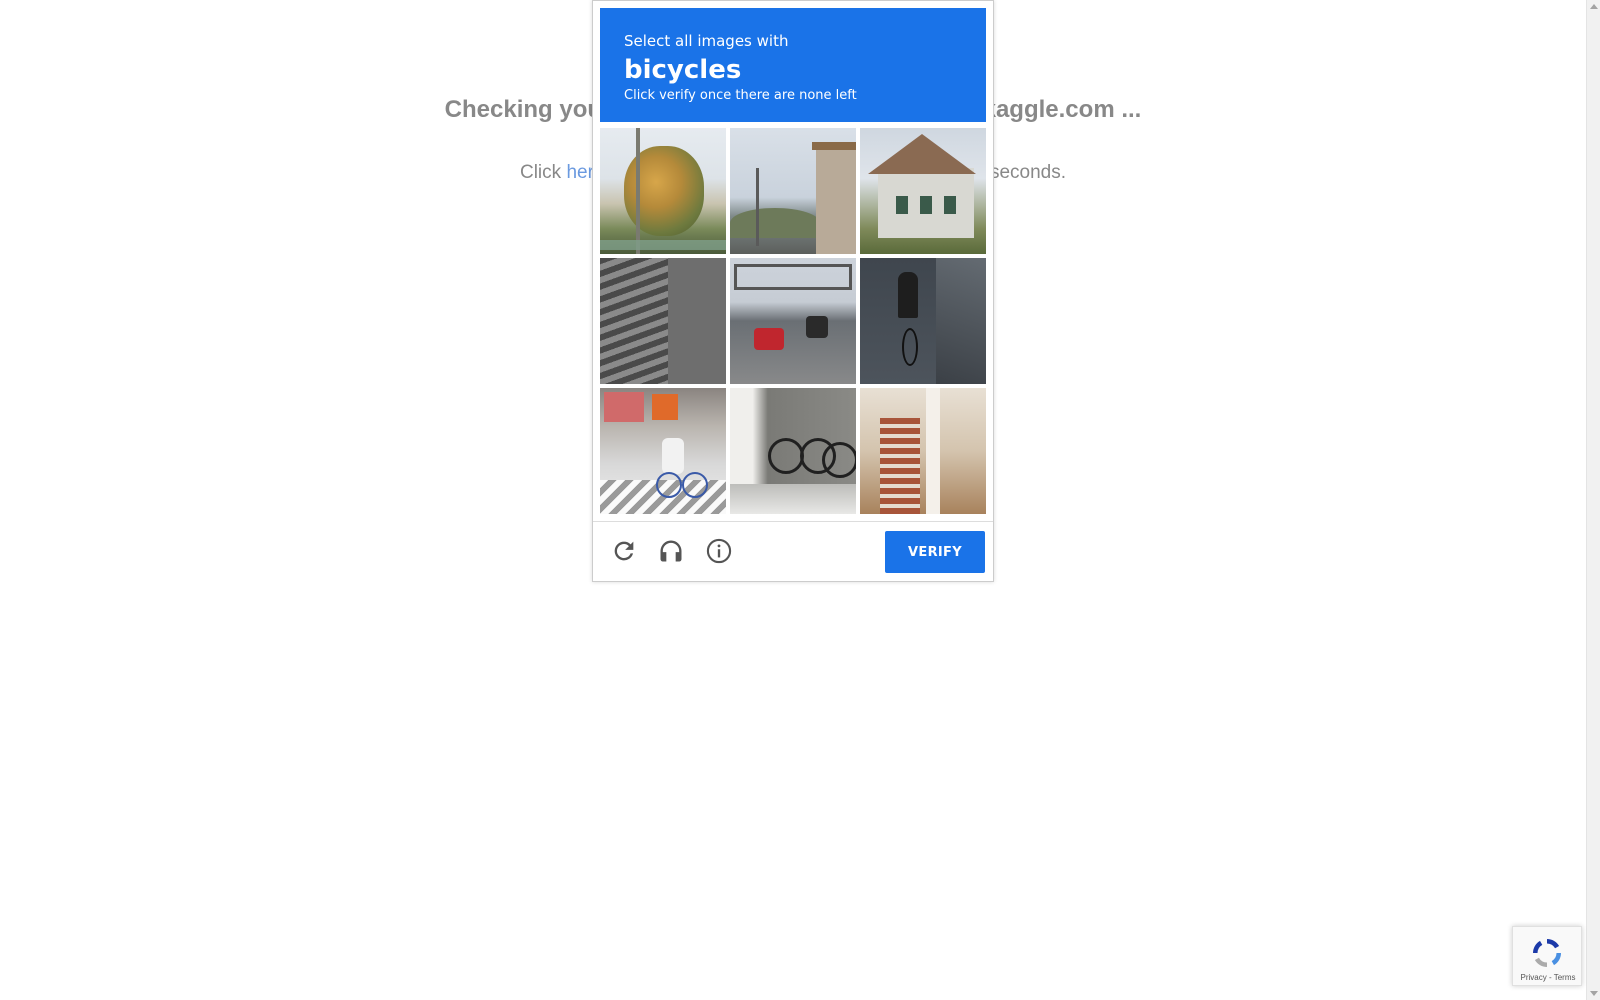 This screenshot has height=1000, width=1600. Describe the element at coordinates (740, 95) in the screenshot. I see `prompt-hint: Click verify once there are none left` at that location.